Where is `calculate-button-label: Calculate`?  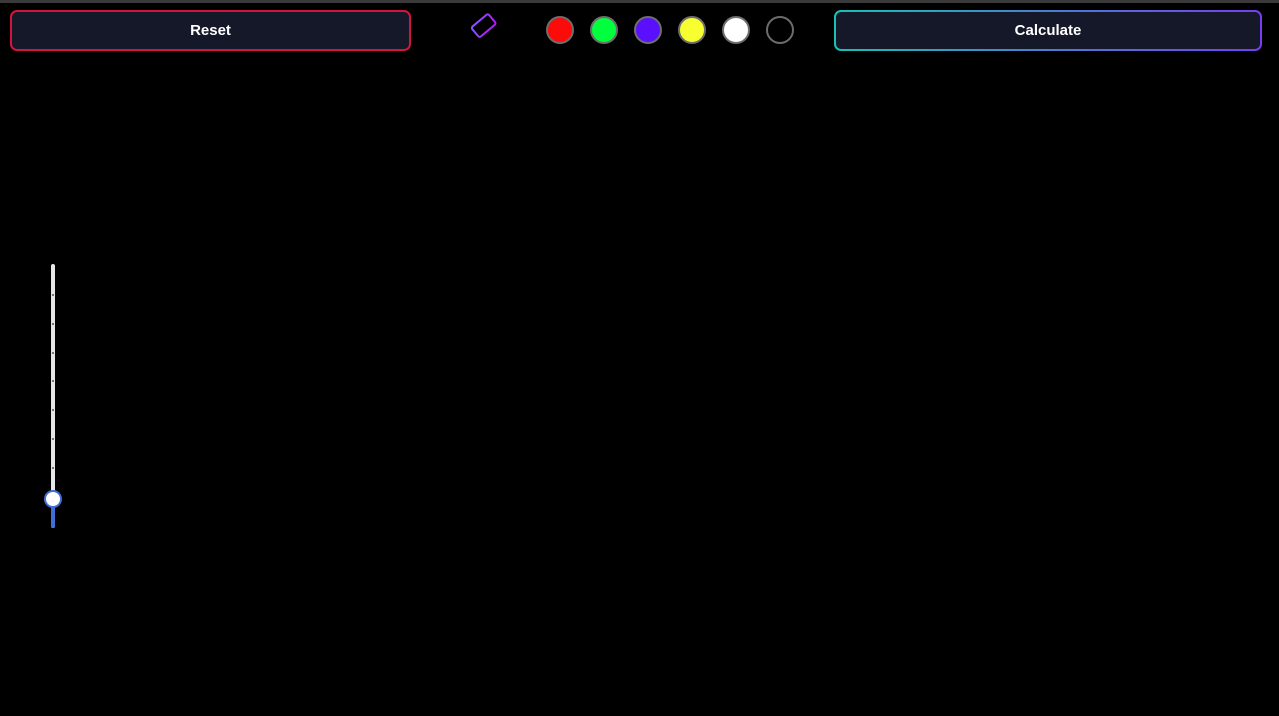
calculate-button-label: Calculate is located at coordinates (1048, 30).